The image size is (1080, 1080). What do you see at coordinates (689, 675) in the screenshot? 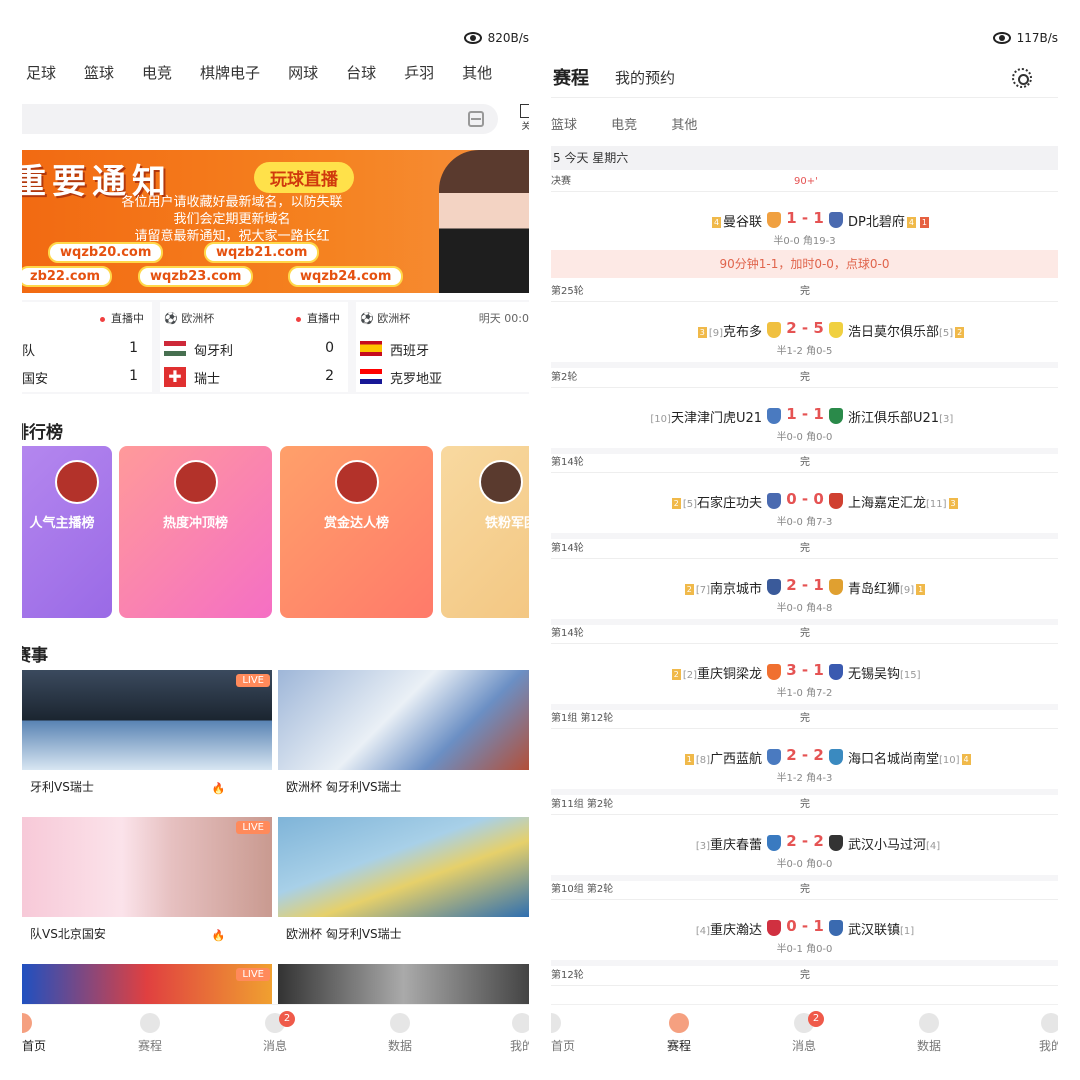
I see `home-rank: [2]` at bounding box center [689, 675].